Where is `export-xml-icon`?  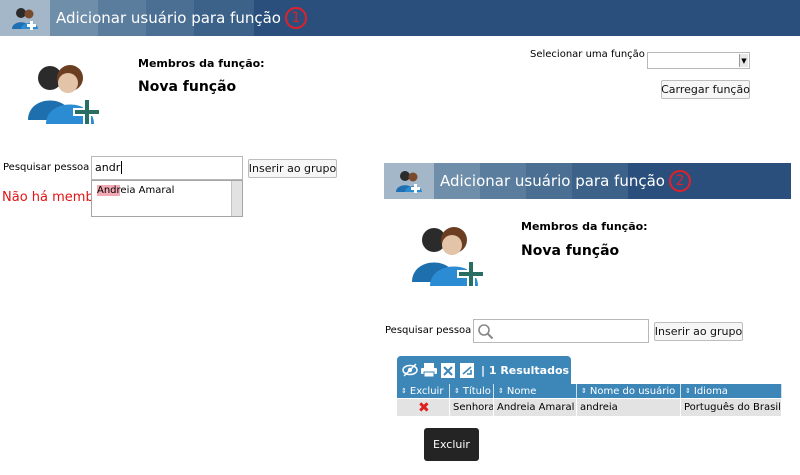
export-xml-icon is located at coordinates (466, 370).